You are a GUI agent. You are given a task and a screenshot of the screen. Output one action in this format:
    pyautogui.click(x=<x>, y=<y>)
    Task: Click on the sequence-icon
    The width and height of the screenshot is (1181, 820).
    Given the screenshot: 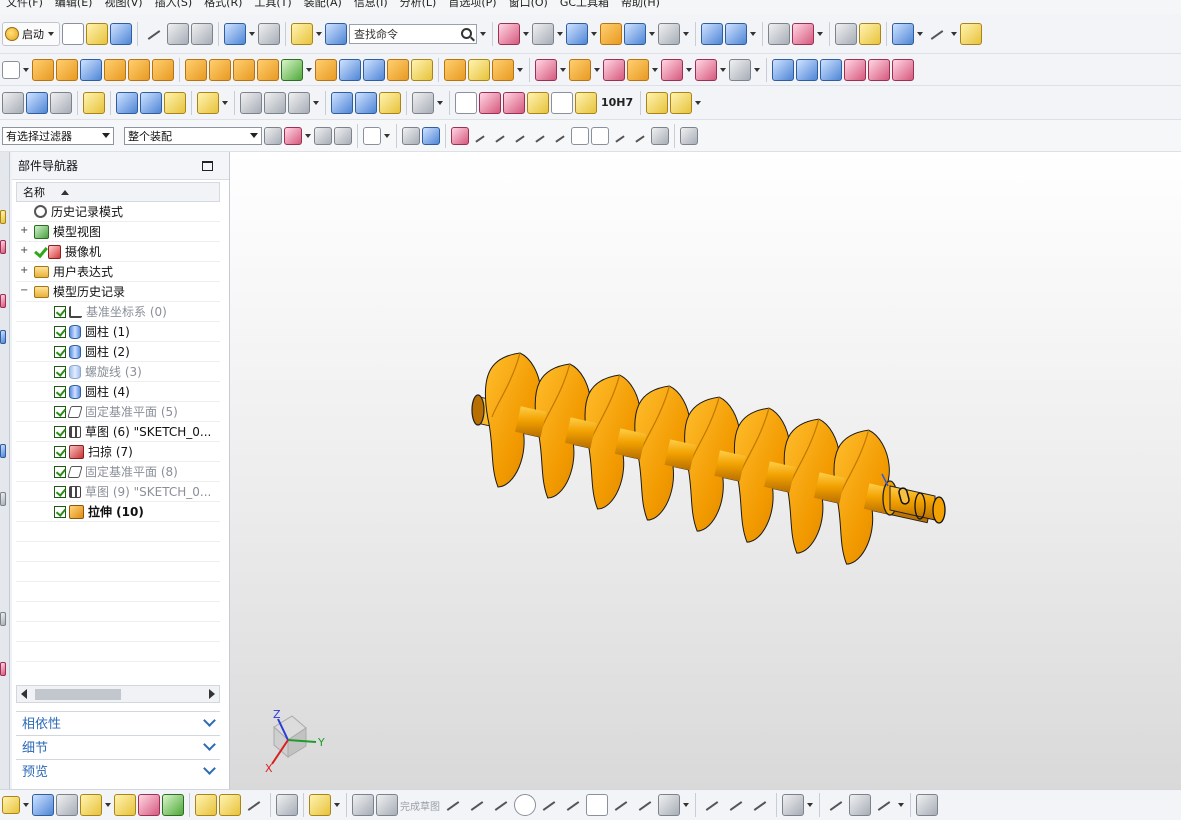 What is the action you would take?
    pyautogui.click(x=230, y=805)
    